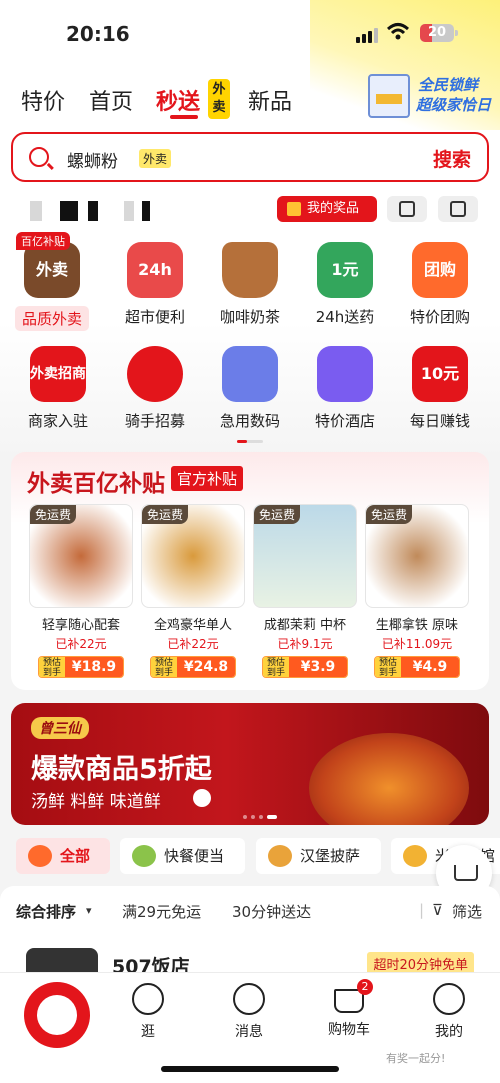  What do you see at coordinates (430, 667) in the screenshot?
I see `product-price: ¥4.9` at bounding box center [430, 667].